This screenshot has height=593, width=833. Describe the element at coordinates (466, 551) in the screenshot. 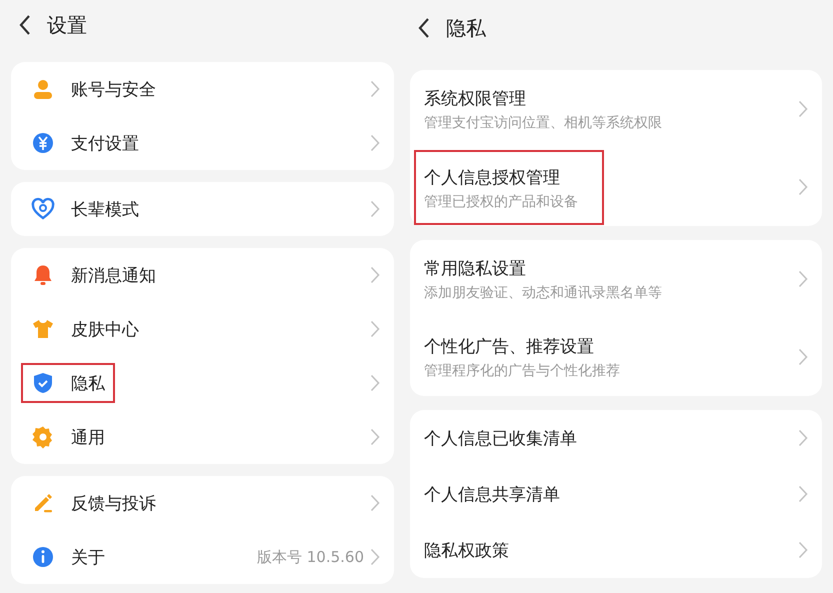

I see `row-label: 隐私权政策` at that location.